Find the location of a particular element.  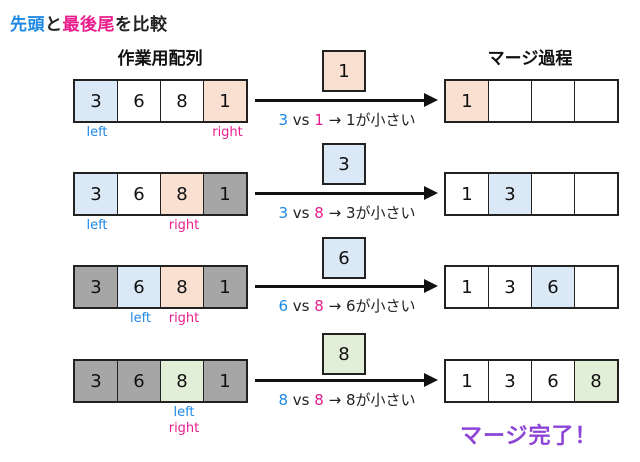

compare-result: 8が小さい is located at coordinates (380, 400).